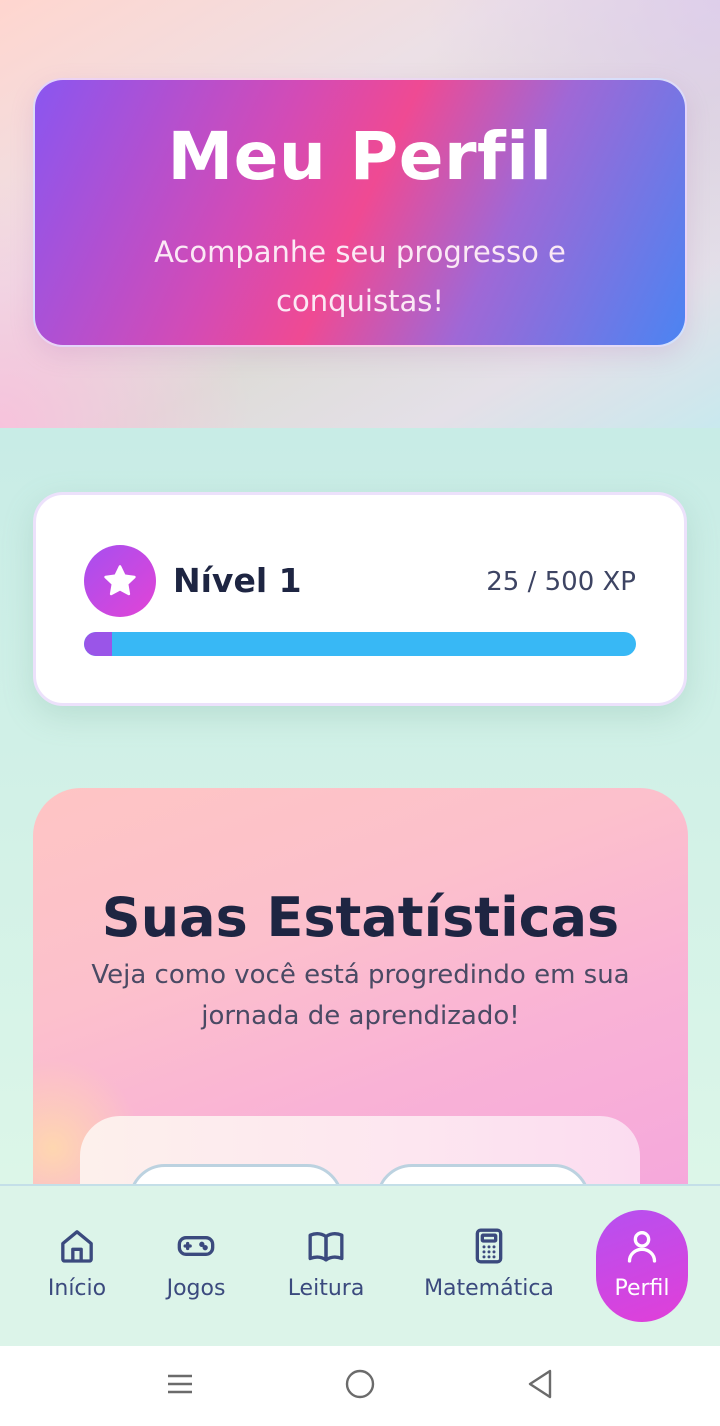 The width and height of the screenshot is (720, 1426). I want to click on nav-item-jogos: Jogos, so click(196, 1266).